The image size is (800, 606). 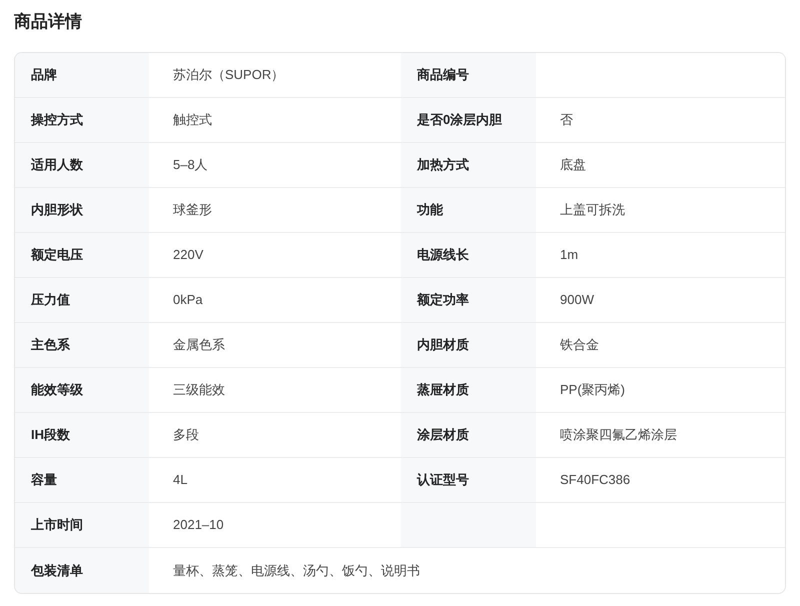 I want to click on spec-label-cell: 涂层材质, so click(x=468, y=435).